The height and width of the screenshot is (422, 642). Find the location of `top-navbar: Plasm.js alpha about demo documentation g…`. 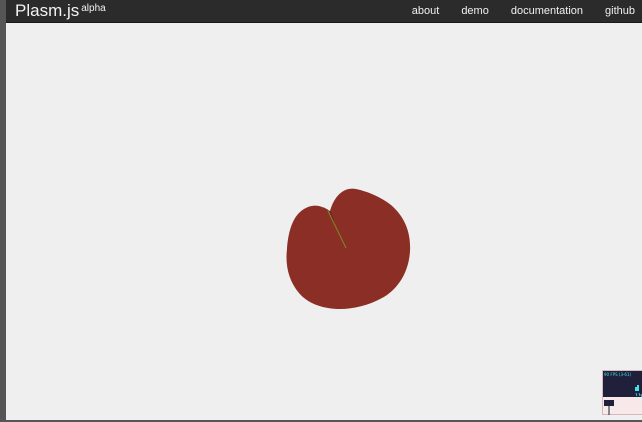

top-navbar: Plasm.js alpha about demo documentation g… is located at coordinates (324, 11).